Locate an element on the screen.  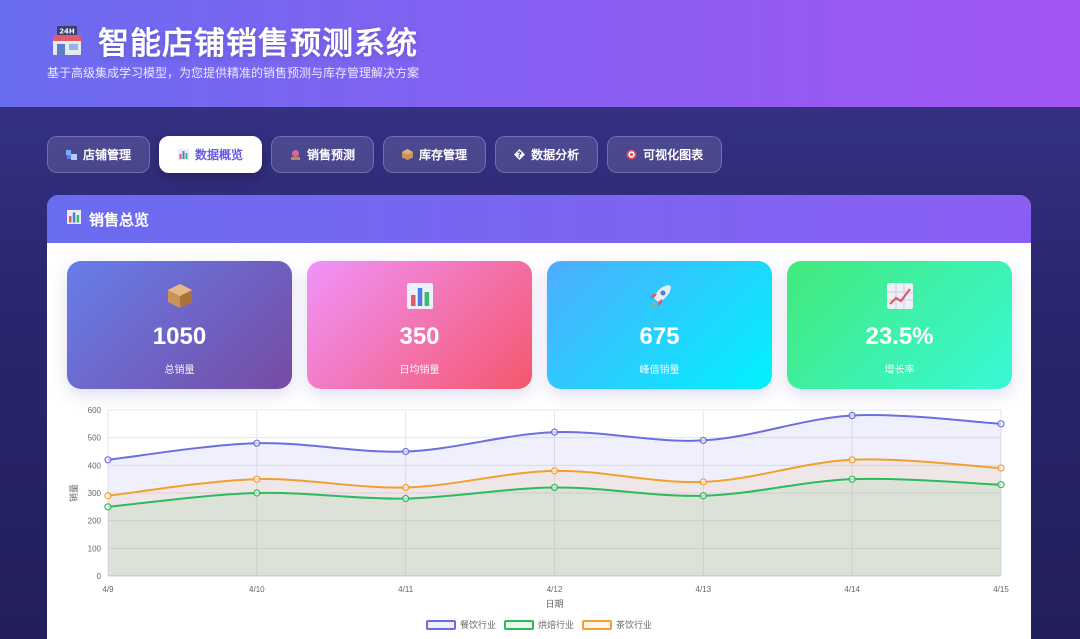
crystal-ball-icon is located at coordinates (295, 154).